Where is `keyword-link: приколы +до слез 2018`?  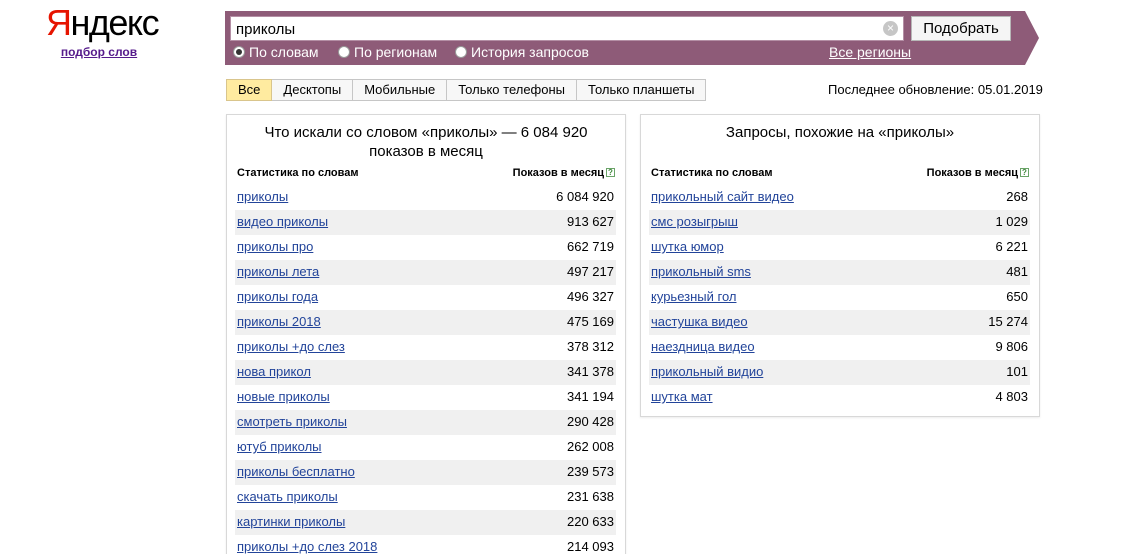
keyword-link: приколы +до слез 2018 is located at coordinates (307, 544).